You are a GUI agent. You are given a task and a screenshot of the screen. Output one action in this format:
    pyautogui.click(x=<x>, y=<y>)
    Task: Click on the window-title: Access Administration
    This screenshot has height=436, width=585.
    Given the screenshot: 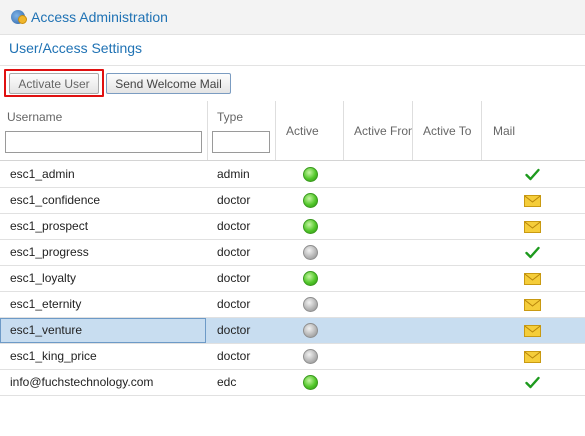 What is the action you would take?
    pyautogui.click(x=99, y=17)
    